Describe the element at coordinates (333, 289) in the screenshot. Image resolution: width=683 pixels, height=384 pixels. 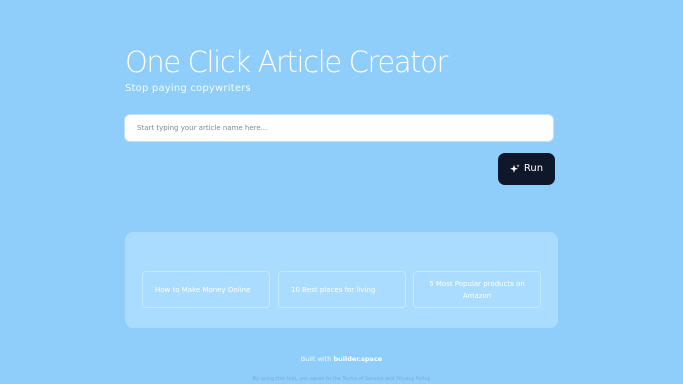
I see `suggestion-label: 10 Best places for living` at that location.